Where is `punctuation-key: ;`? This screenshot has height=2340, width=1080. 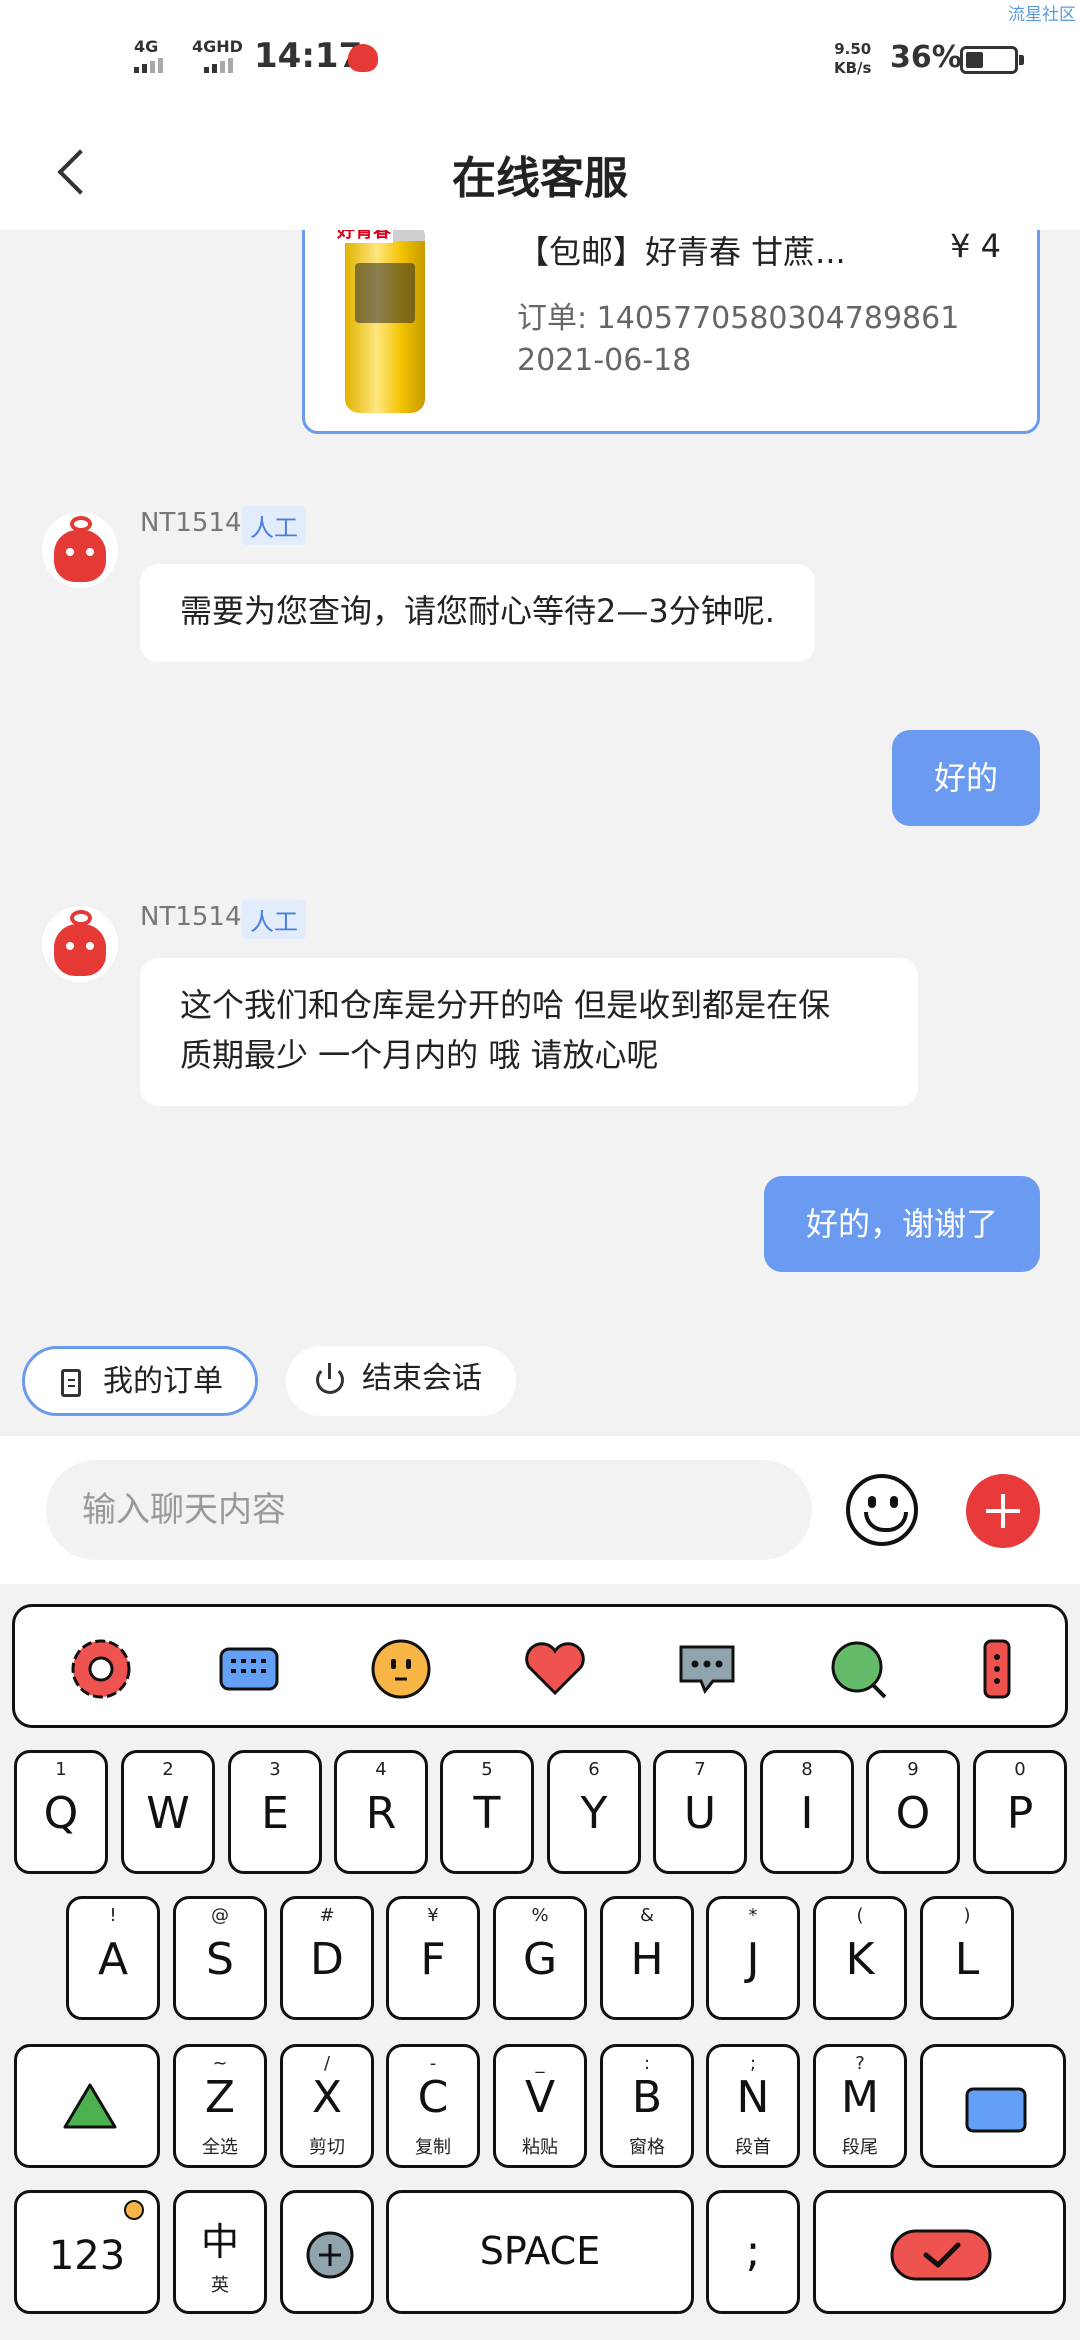 punctuation-key: ; is located at coordinates (753, 2252).